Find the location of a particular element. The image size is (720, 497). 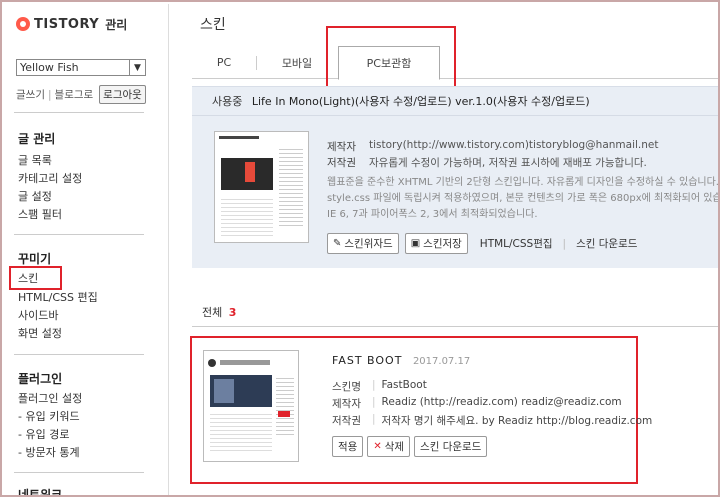

blog-select: Yellow Fish ▼ is located at coordinates (81, 67).